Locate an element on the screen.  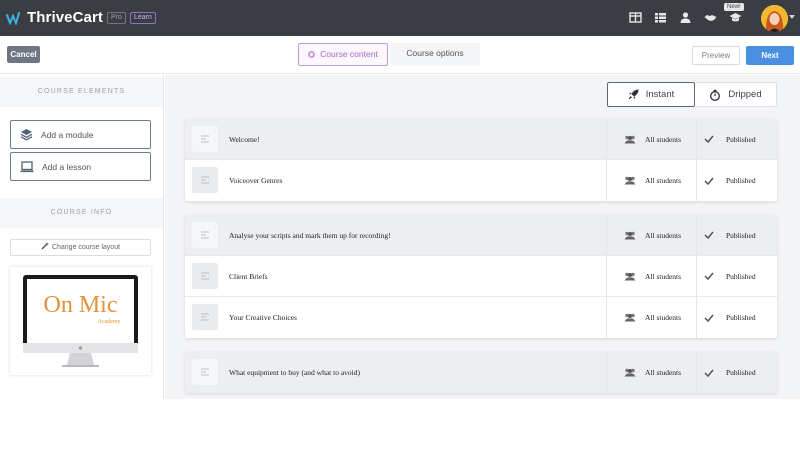
chevron-down-icon is located at coordinates (792, 17).